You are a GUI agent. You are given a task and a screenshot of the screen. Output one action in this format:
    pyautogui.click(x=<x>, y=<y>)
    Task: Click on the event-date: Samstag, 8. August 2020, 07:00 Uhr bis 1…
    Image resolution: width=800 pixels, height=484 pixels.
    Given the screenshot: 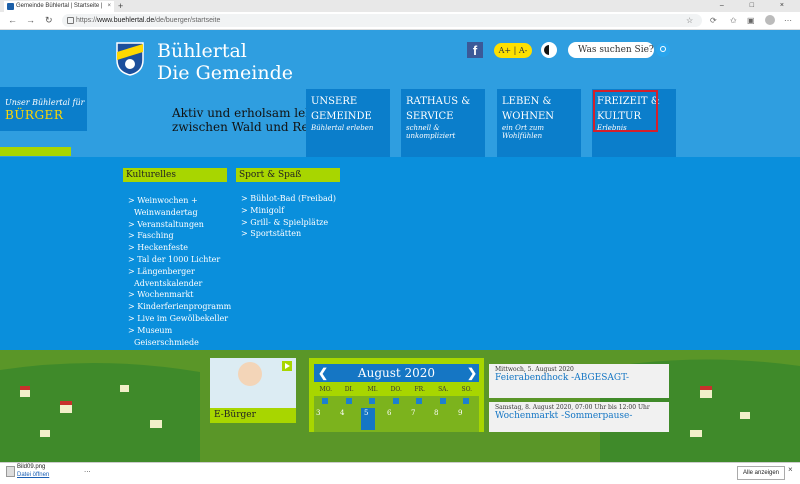 What is the action you would take?
    pyautogui.click(x=572, y=407)
    